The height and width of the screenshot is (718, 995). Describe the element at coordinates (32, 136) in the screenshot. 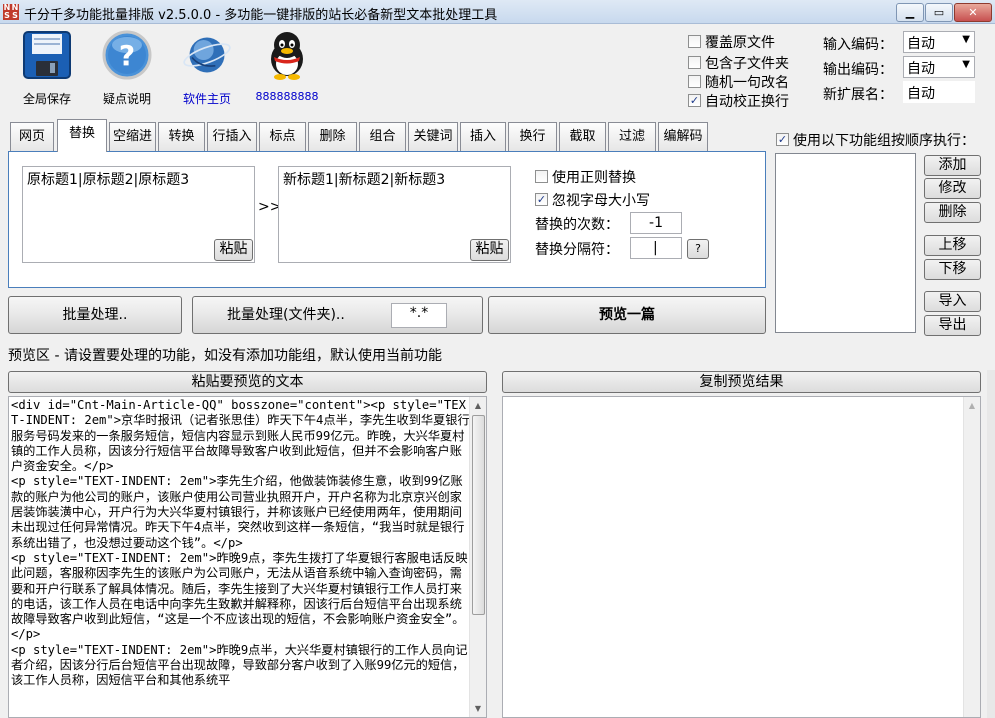

I see `tab-web: 网页` at that location.